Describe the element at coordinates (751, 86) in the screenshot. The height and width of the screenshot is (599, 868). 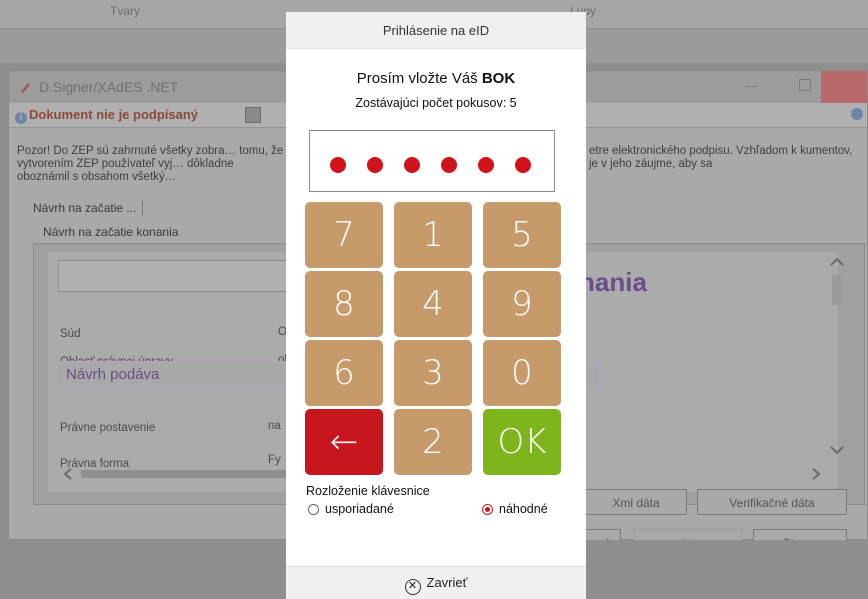
I see `minimize-icon` at that location.